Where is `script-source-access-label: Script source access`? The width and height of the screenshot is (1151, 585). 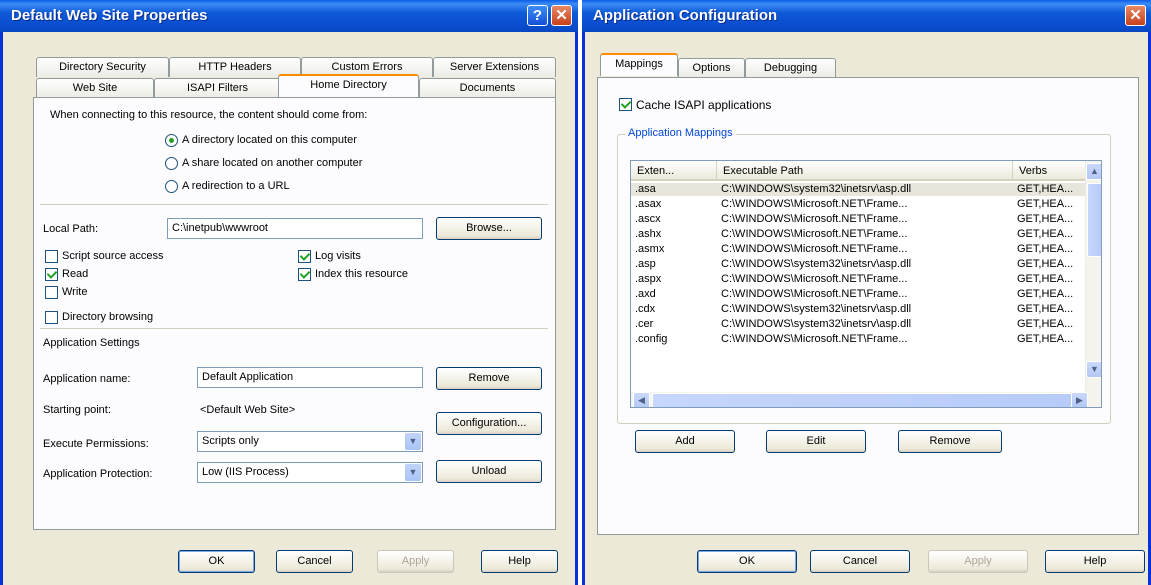
script-source-access-label: Script source access is located at coordinates (113, 256).